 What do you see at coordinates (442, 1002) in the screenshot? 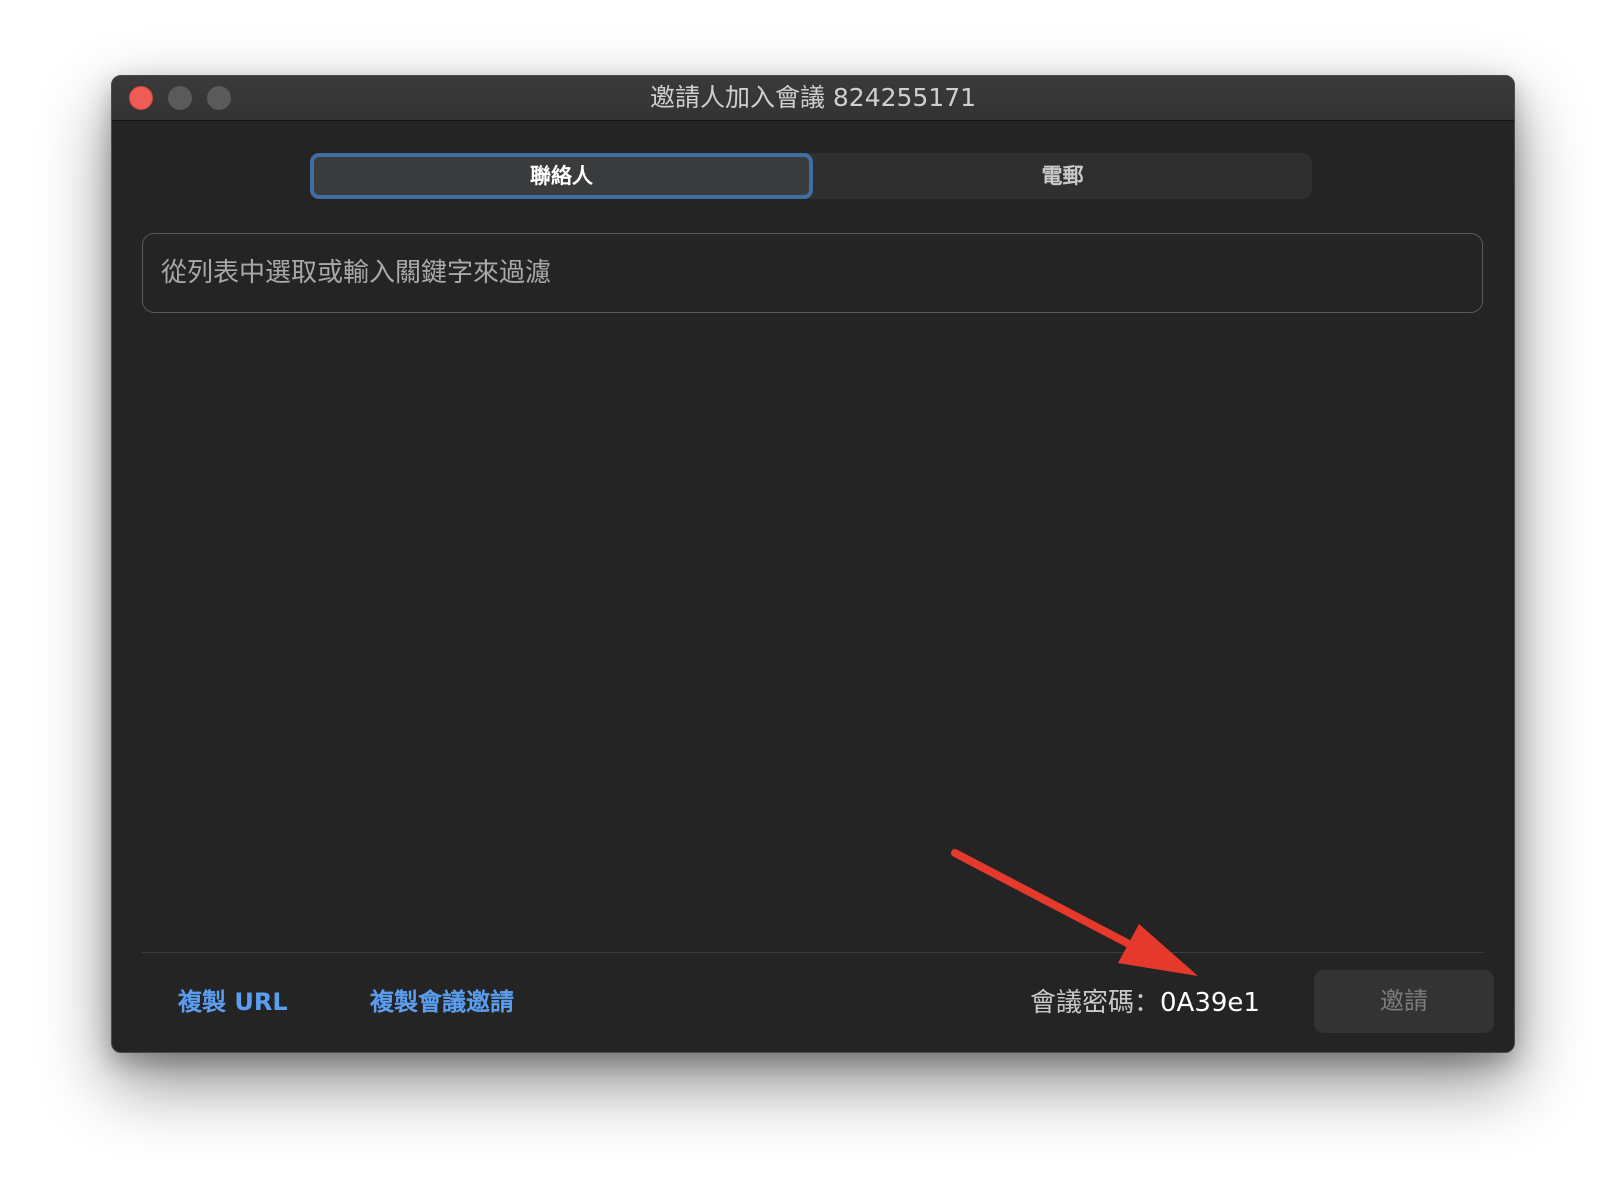
I see `copy-invitation-button: 複製會議邀請` at bounding box center [442, 1002].